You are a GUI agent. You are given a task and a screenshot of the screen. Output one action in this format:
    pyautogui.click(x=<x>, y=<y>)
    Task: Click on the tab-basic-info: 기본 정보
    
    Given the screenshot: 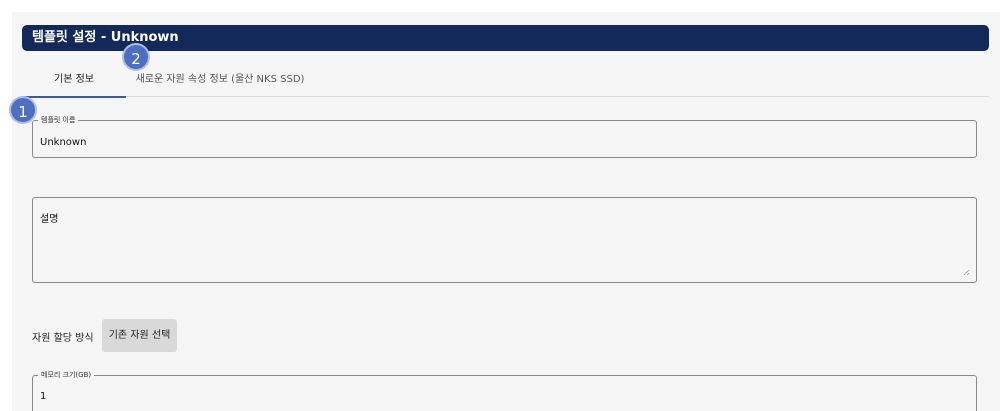 What is the action you would take?
    pyautogui.click(x=74, y=81)
    